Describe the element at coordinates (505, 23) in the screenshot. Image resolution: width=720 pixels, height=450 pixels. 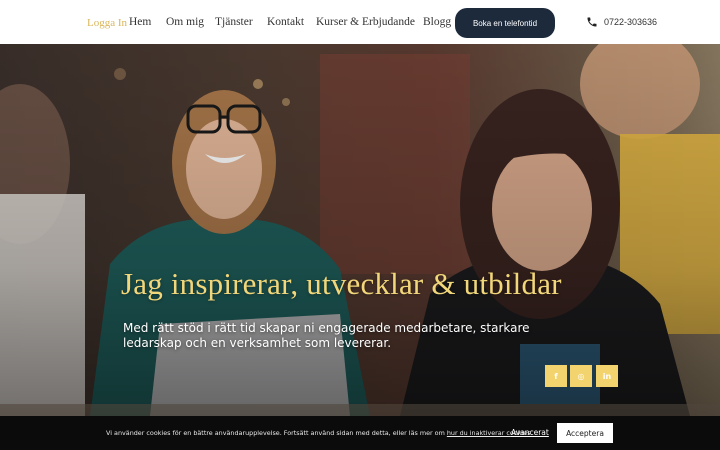
I see `book-call-button: Boka en telefontid` at that location.